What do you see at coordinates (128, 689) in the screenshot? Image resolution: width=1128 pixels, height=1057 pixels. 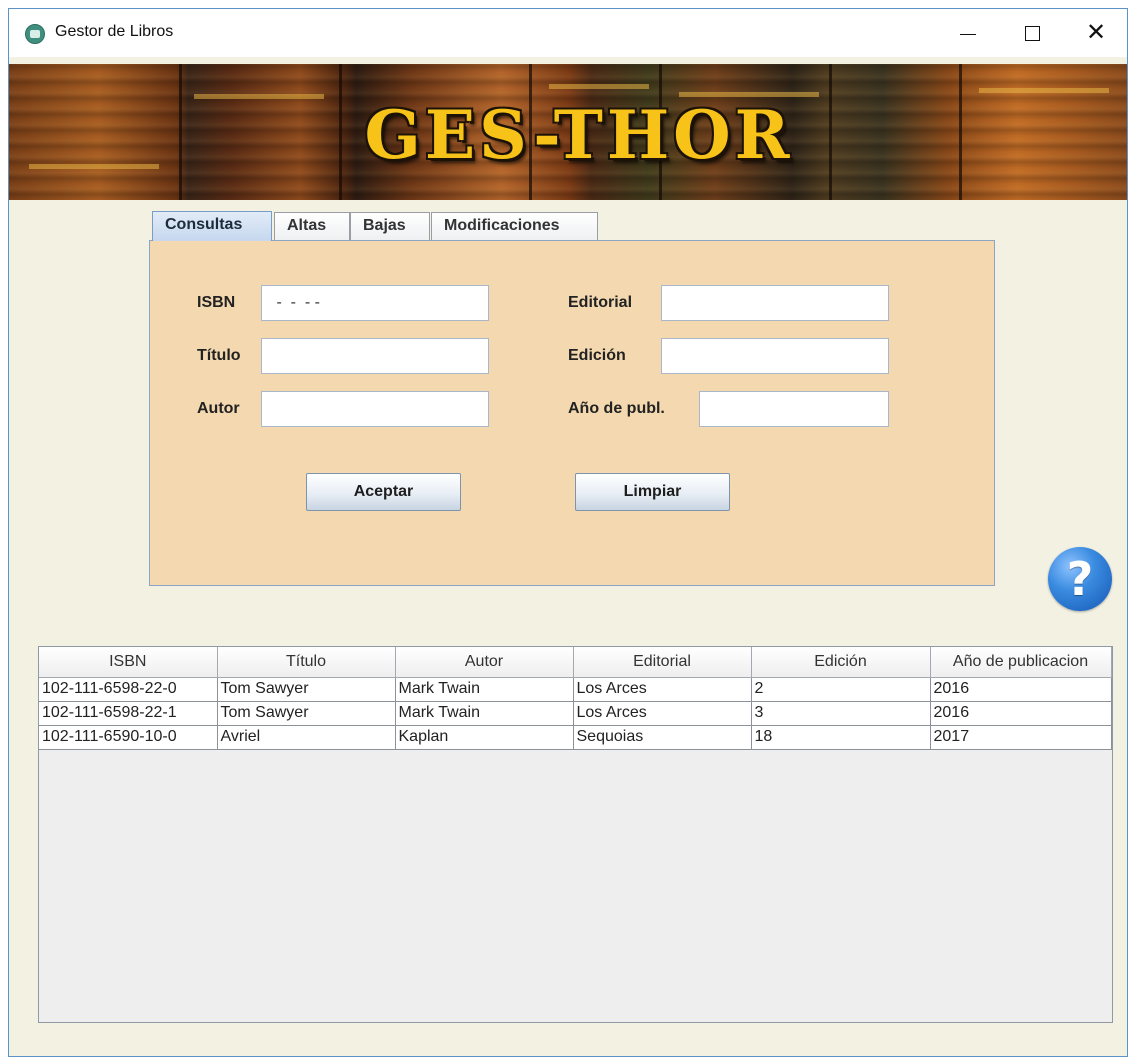 I see `table-cell: 102-111-6598-22-0` at bounding box center [128, 689].